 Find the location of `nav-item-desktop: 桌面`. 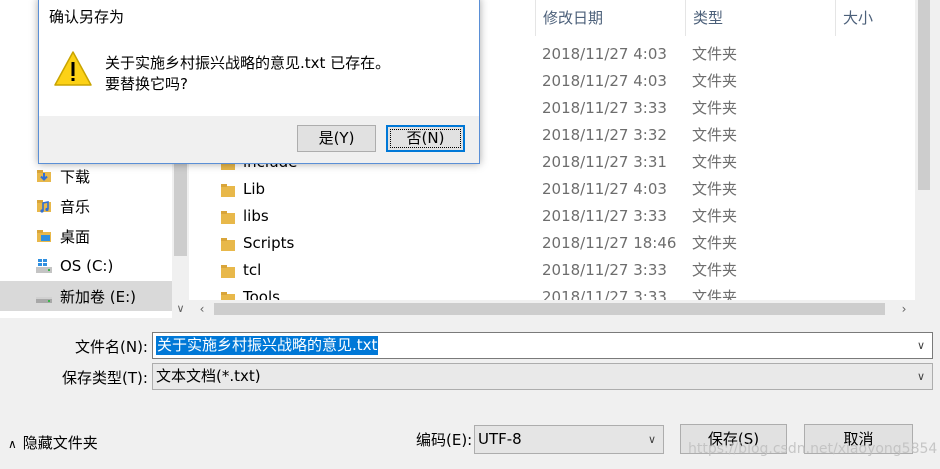

nav-item-desktop: 桌面 is located at coordinates (86, 236).